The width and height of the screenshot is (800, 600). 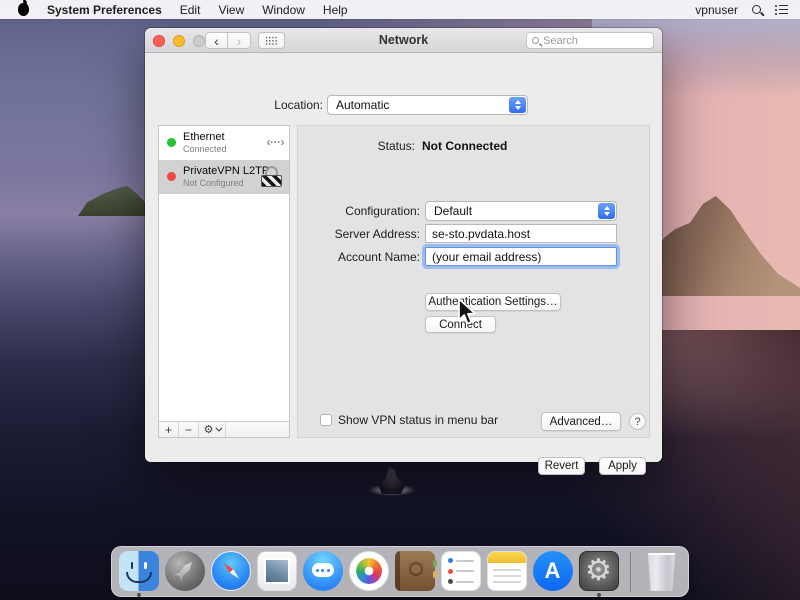 I want to click on dock-notes-icon, so click(x=506, y=574).